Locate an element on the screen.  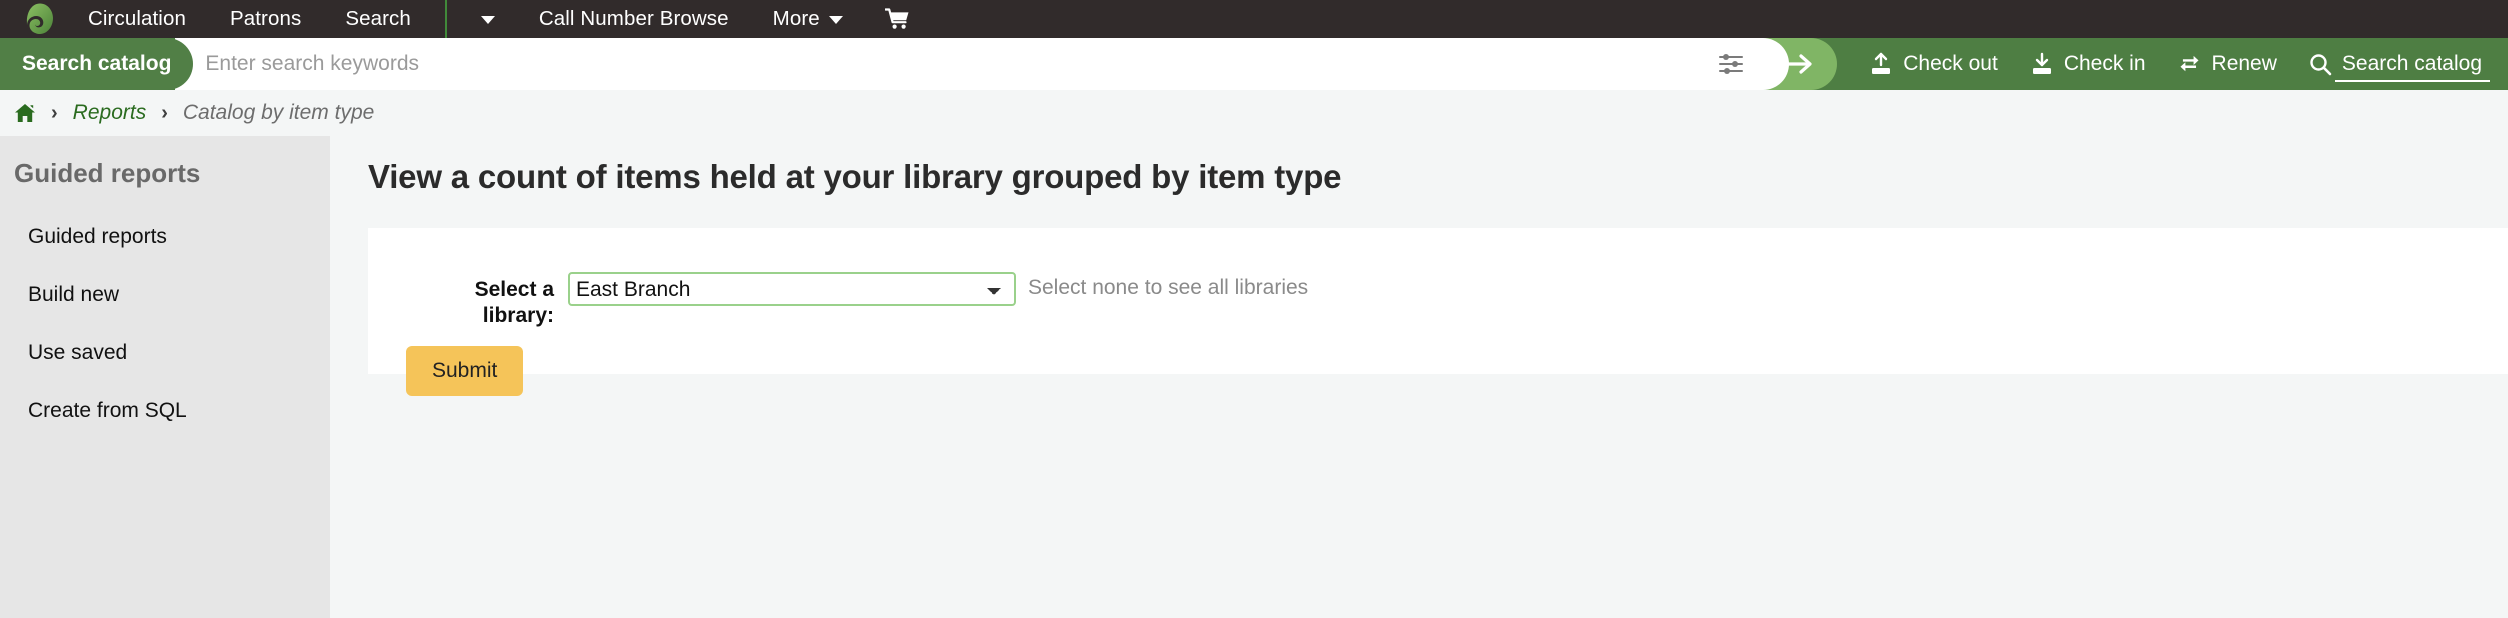
sidebar-item-create-from-sql: Create from SQL is located at coordinates (165, 411).